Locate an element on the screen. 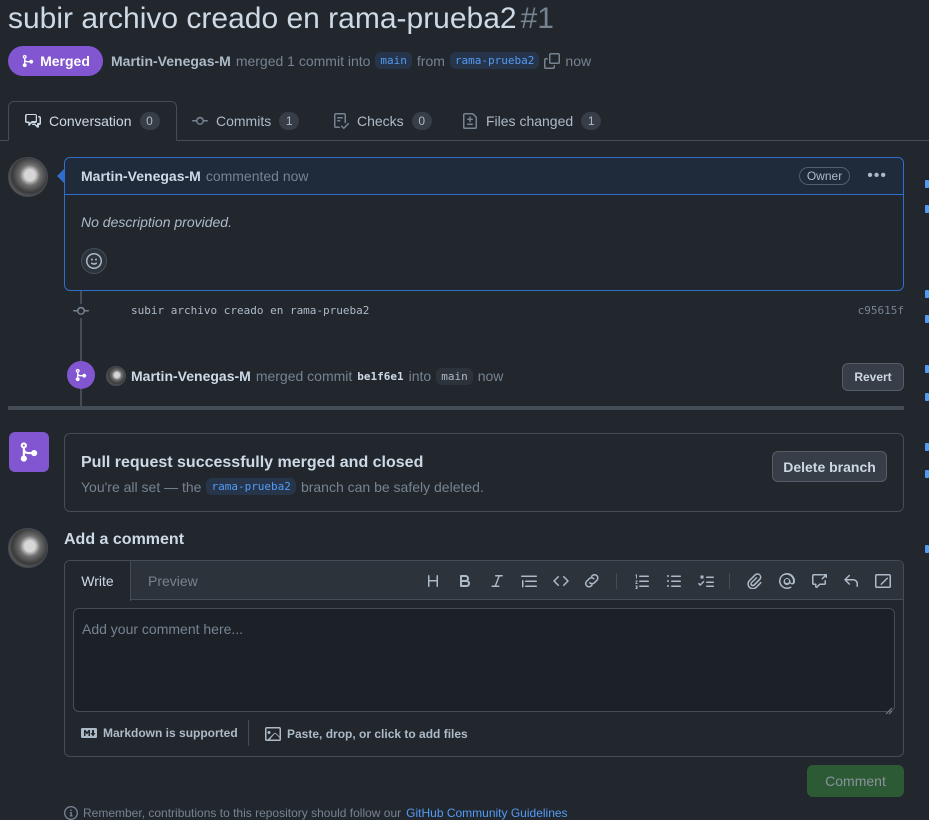 This screenshot has height=820, width=929. link-icon is located at coordinates (593, 581).